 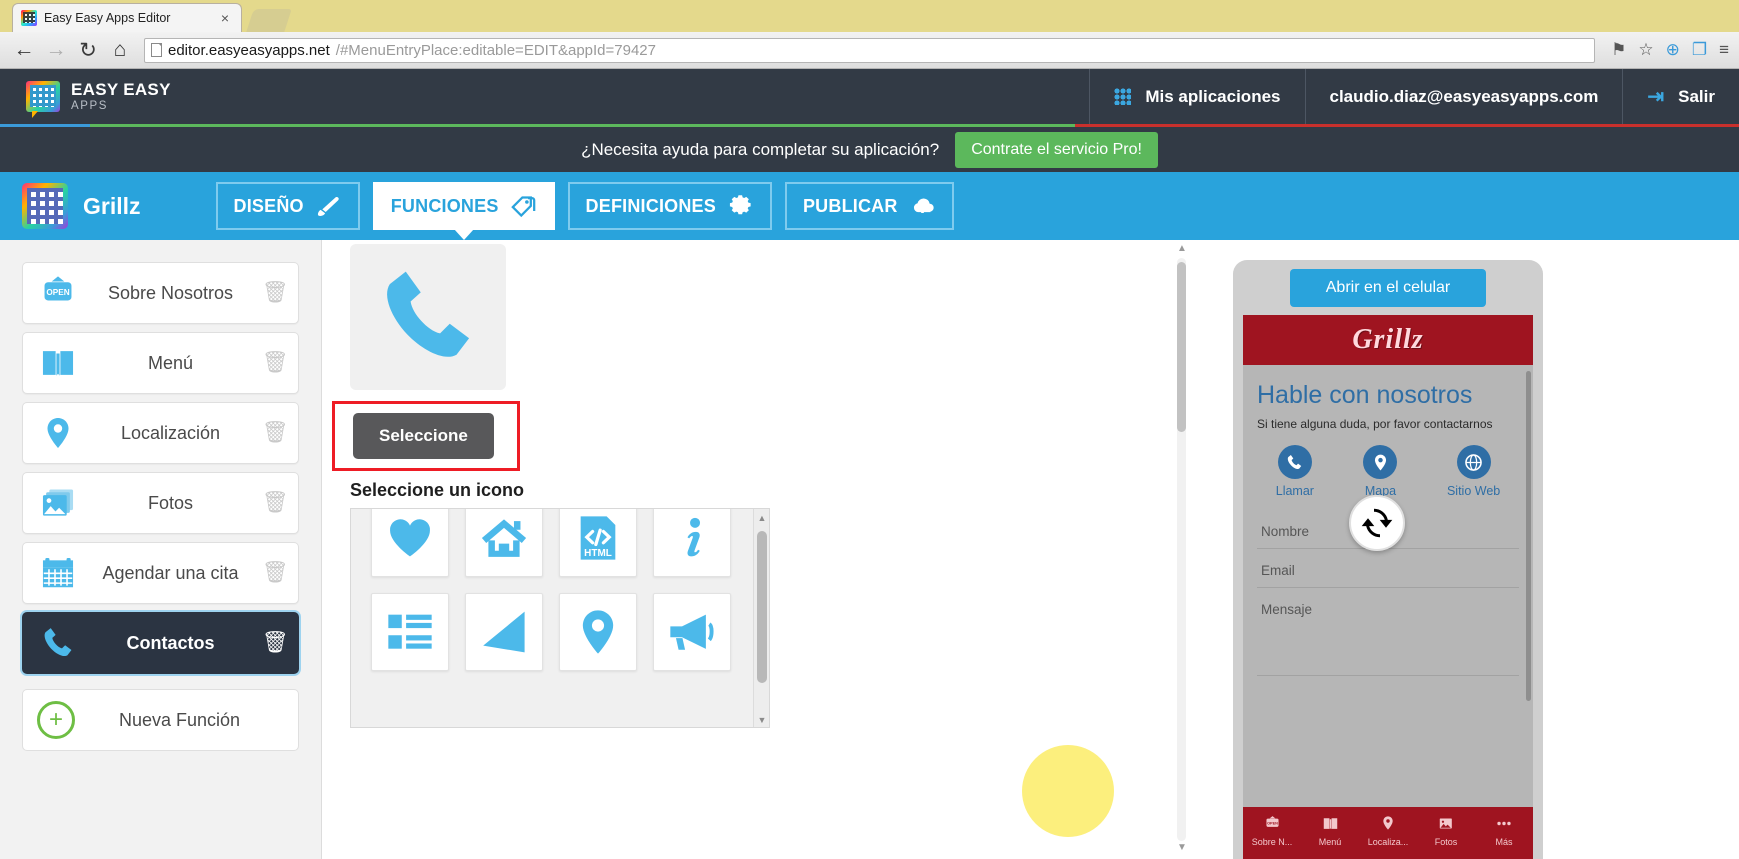 What do you see at coordinates (160, 293) in the screenshot?
I see `sidebar-item-sobre-nosotros: OPEN Sobre Nosotros 🗑` at bounding box center [160, 293].